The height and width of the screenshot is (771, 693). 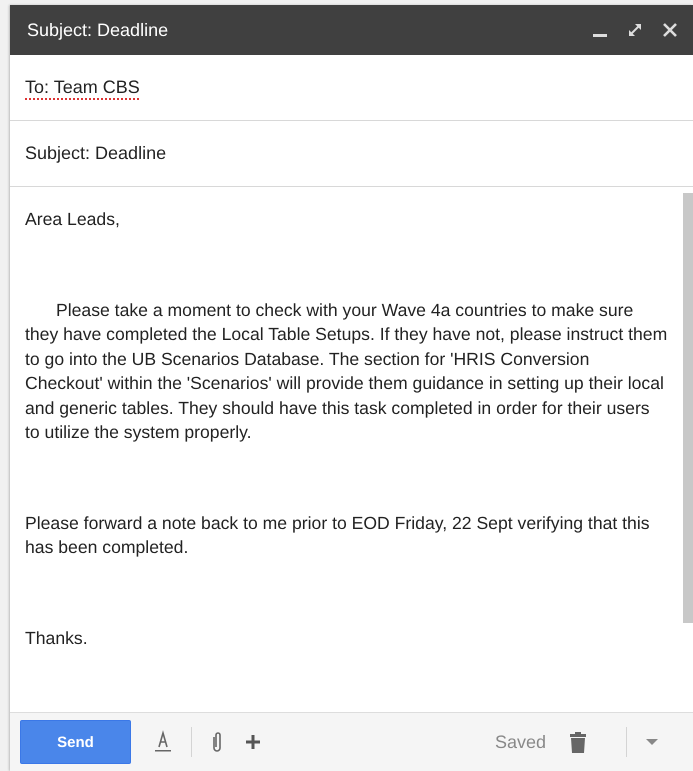 What do you see at coordinates (351, 154) in the screenshot?
I see `subject-field: Subject: Deadline` at bounding box center [351, 154].